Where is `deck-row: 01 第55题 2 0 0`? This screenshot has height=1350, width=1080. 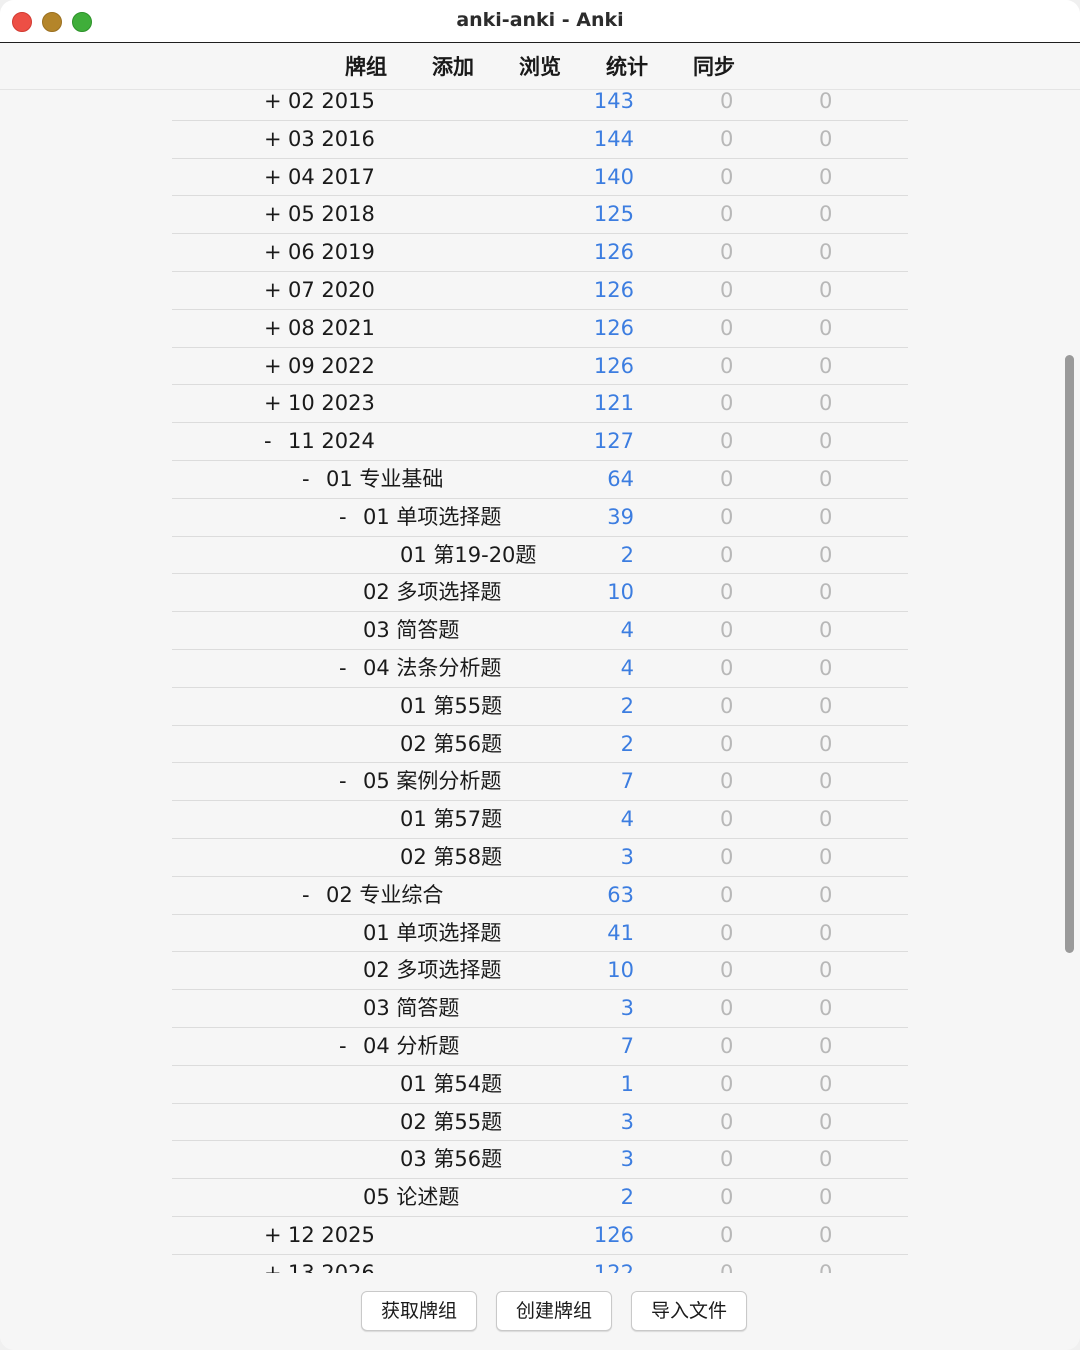 deck-row: 01 第55题 2 0 0 is located at coordinates (540, 707).